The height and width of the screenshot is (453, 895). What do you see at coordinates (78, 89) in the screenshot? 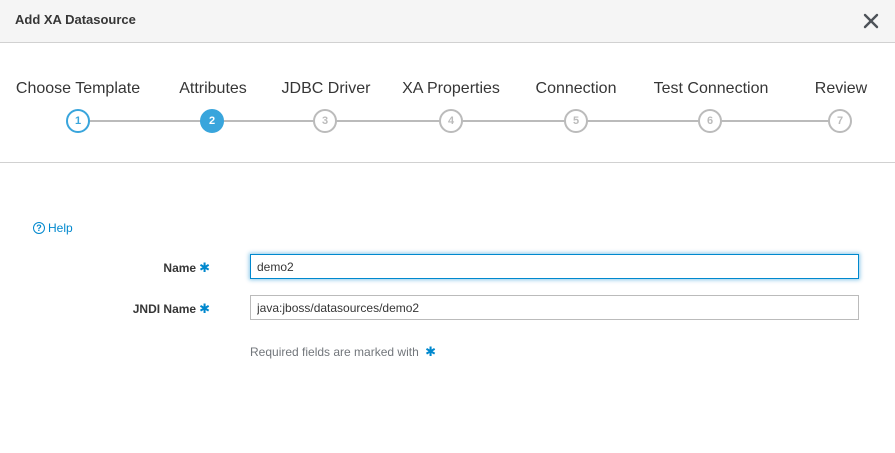
I see `step-label-choose-template: Choose Template` at bounding box center [78, 89].